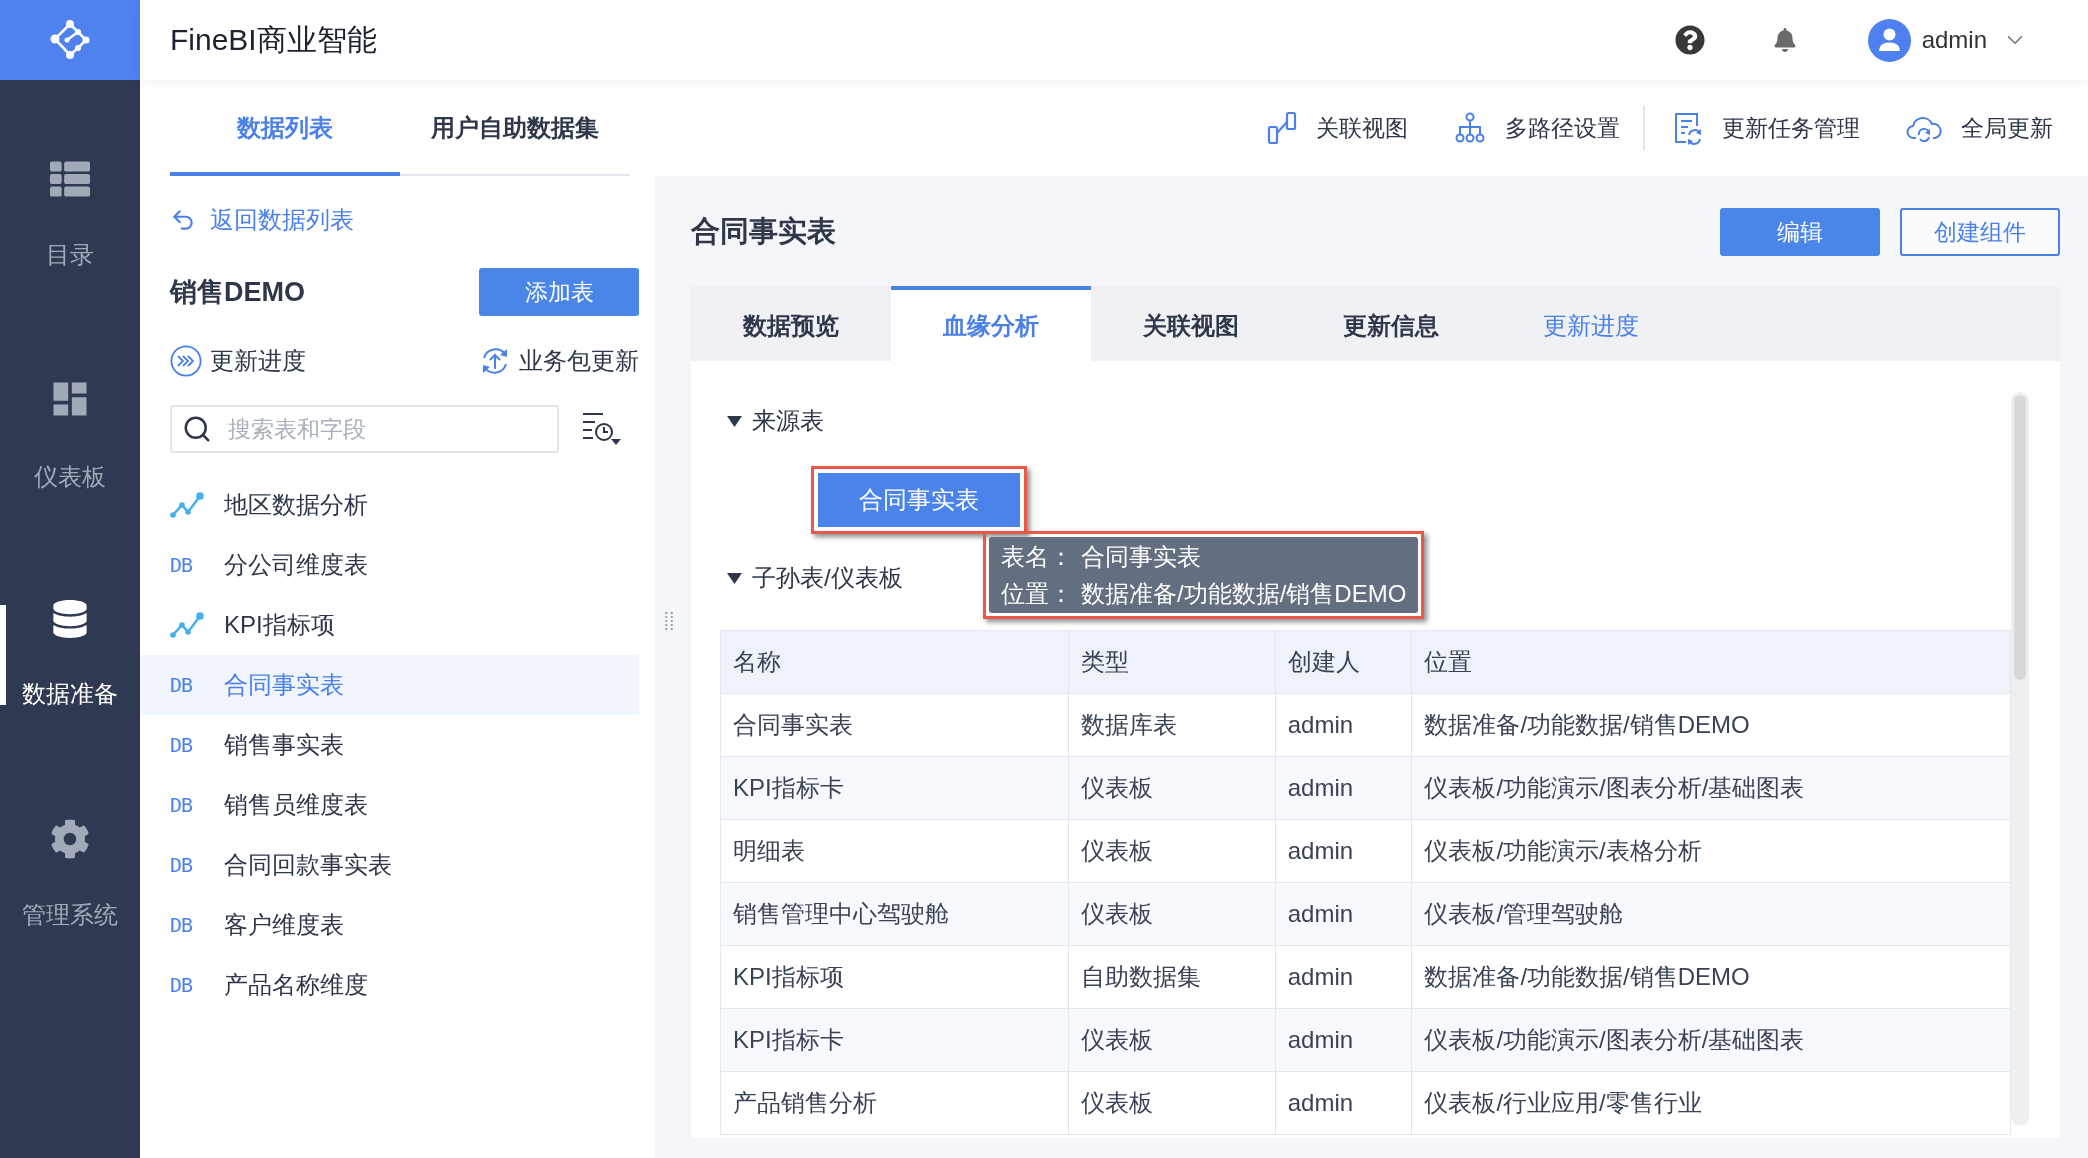  I want to click on tooltip-value: 合同事实表, so click(1141, 557).